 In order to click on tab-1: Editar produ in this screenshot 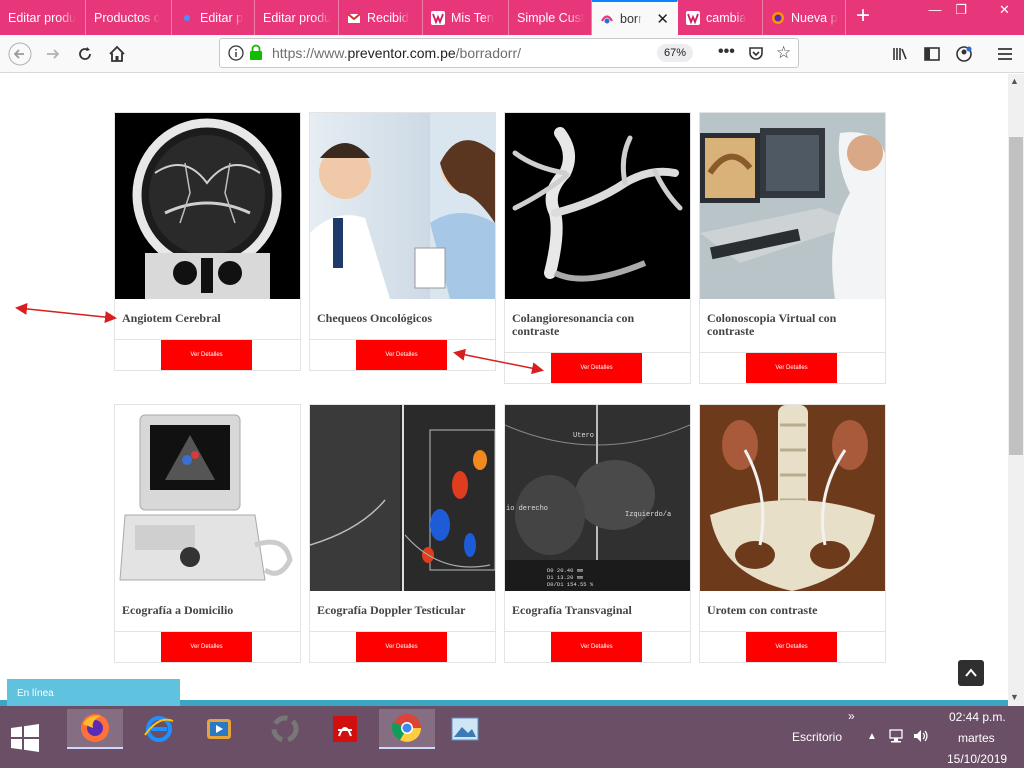, I will do `click(43, 17)`.